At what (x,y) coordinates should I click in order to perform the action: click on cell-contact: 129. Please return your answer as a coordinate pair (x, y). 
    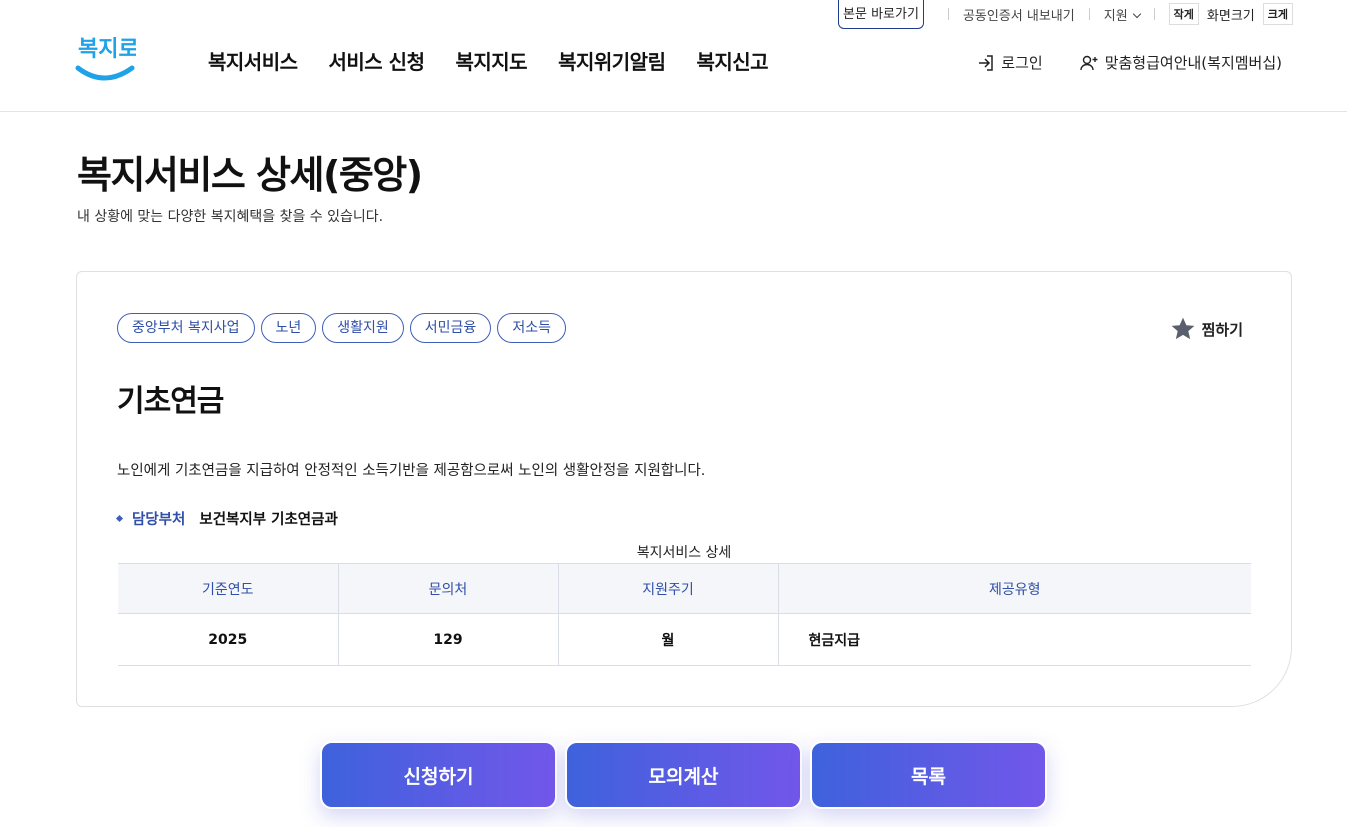
    Looking at the image, I should click on (448, 639).